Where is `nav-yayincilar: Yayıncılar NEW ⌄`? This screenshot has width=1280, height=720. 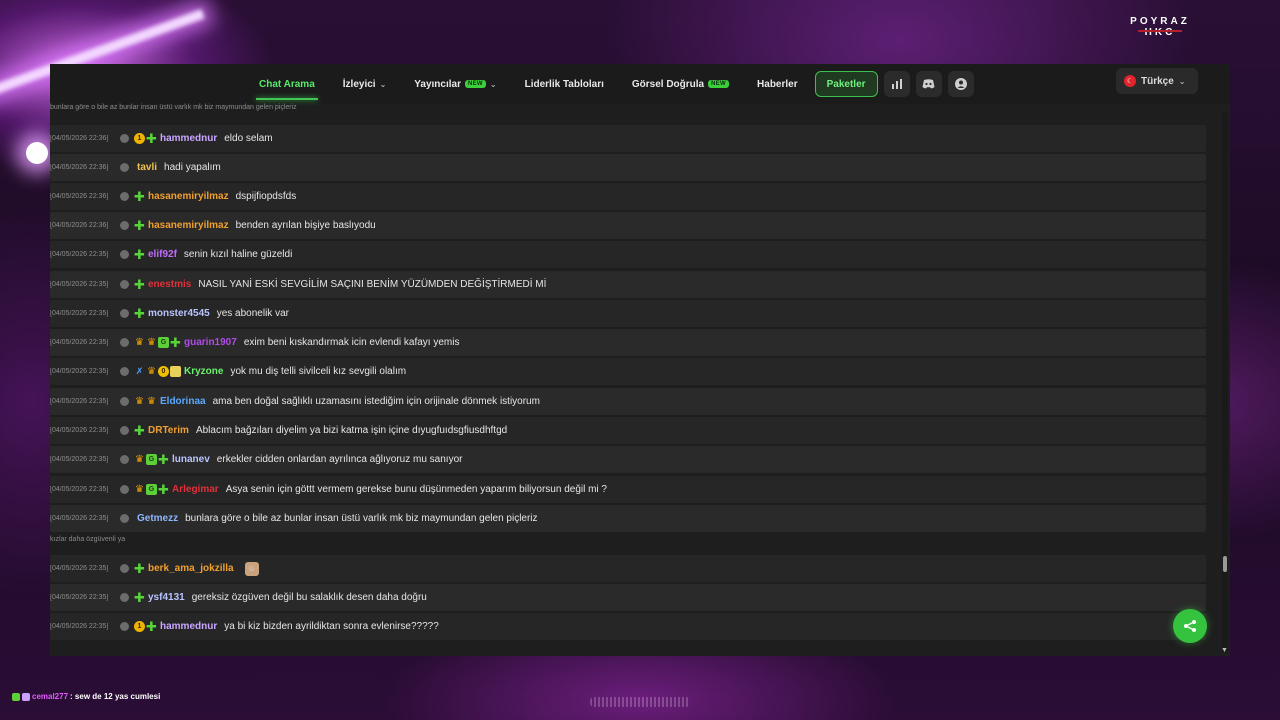
nav-yayincilar: Yayıncılar NEW ⌄ is located at coordinates (455, 84).